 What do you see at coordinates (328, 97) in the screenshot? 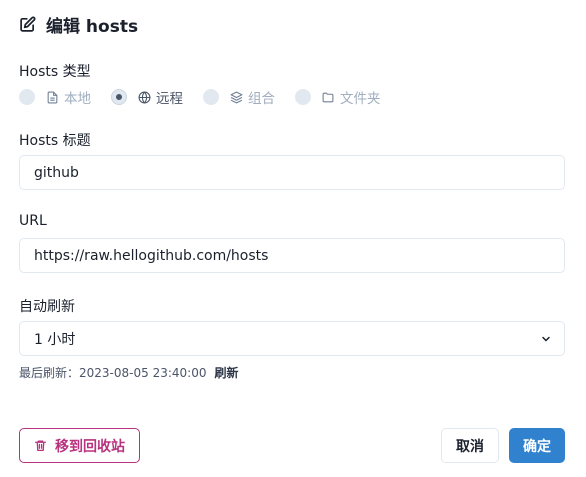
I see `folder-icon` at bounding box center [328, 97].